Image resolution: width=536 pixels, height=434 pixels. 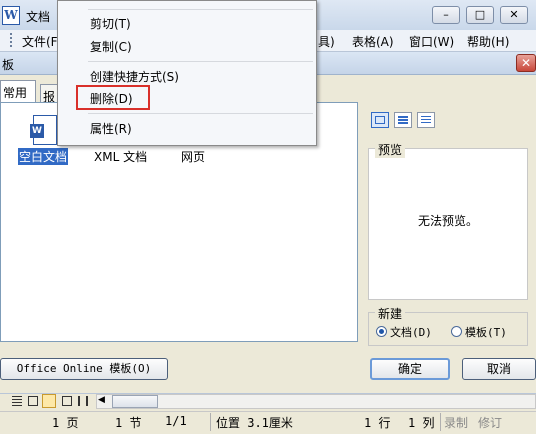 I want to click on large-icons-view-icon, so click(x=380, y=120).